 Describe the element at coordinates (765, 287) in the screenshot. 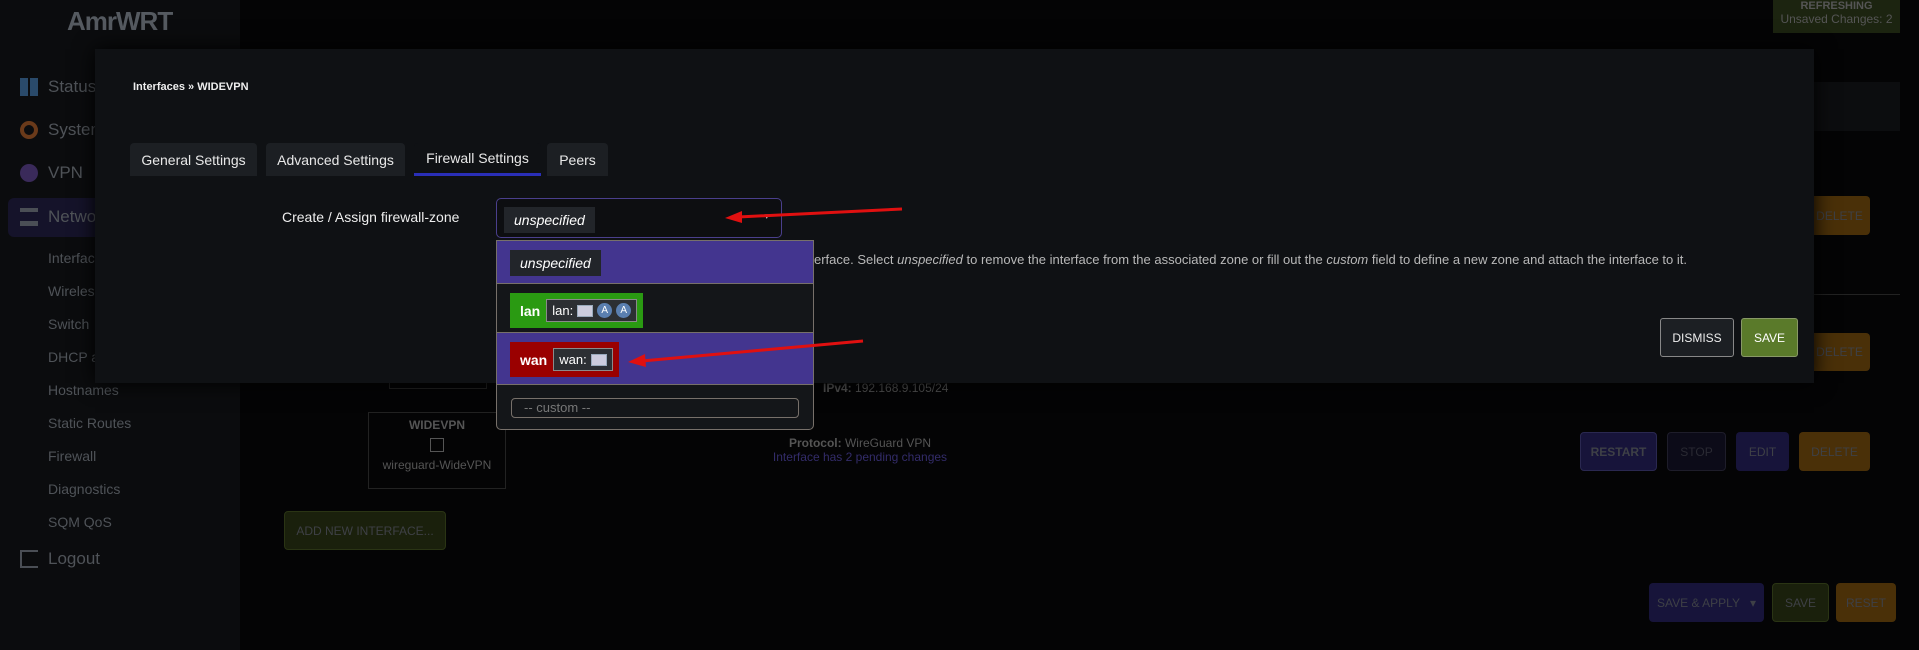

I see `annotation-arrows` at that location.